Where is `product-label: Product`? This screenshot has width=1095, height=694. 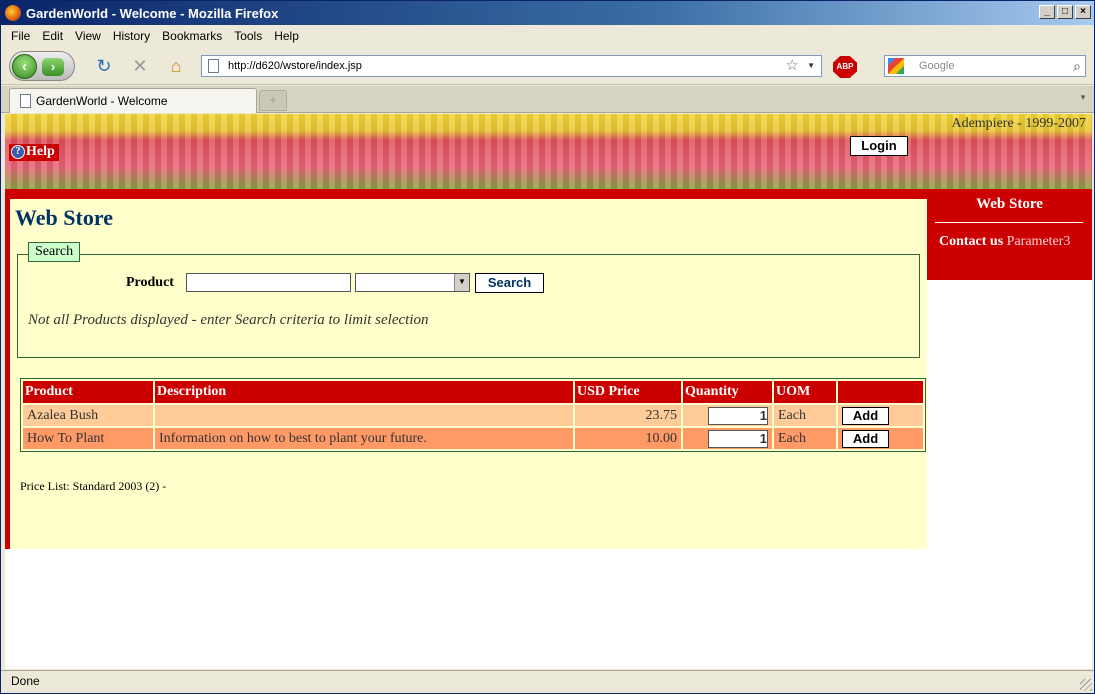
product-label: Product is located at coordinates (150, 282).